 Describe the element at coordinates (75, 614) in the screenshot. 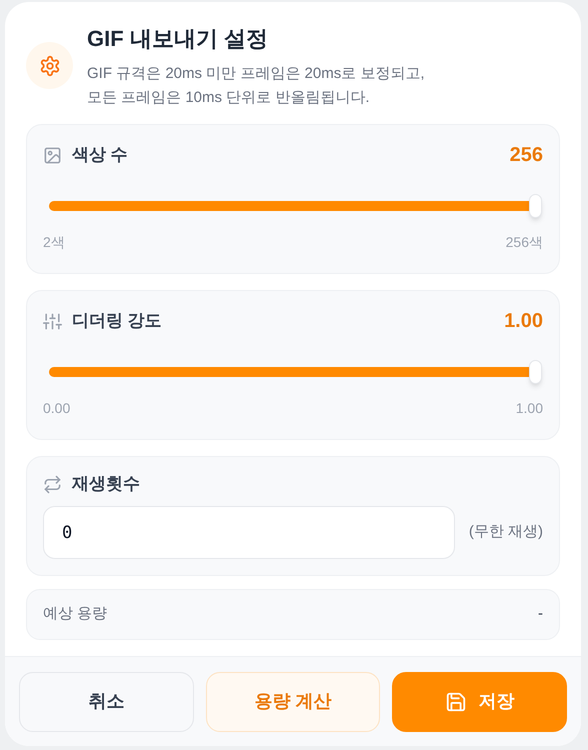

I see `estimate-label: 예상 용량` at that location.